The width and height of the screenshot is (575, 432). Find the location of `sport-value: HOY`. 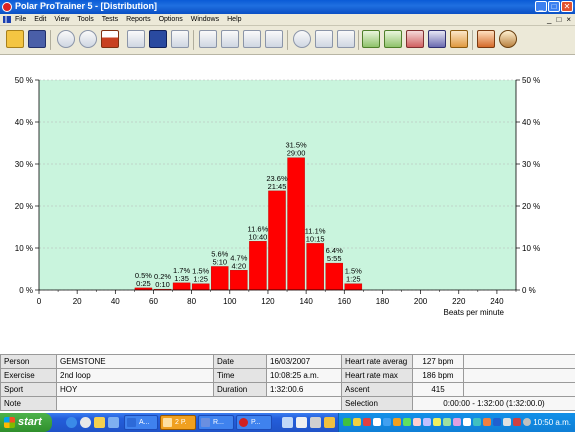

sport-value: HOY is located at coordinates (135, 389).